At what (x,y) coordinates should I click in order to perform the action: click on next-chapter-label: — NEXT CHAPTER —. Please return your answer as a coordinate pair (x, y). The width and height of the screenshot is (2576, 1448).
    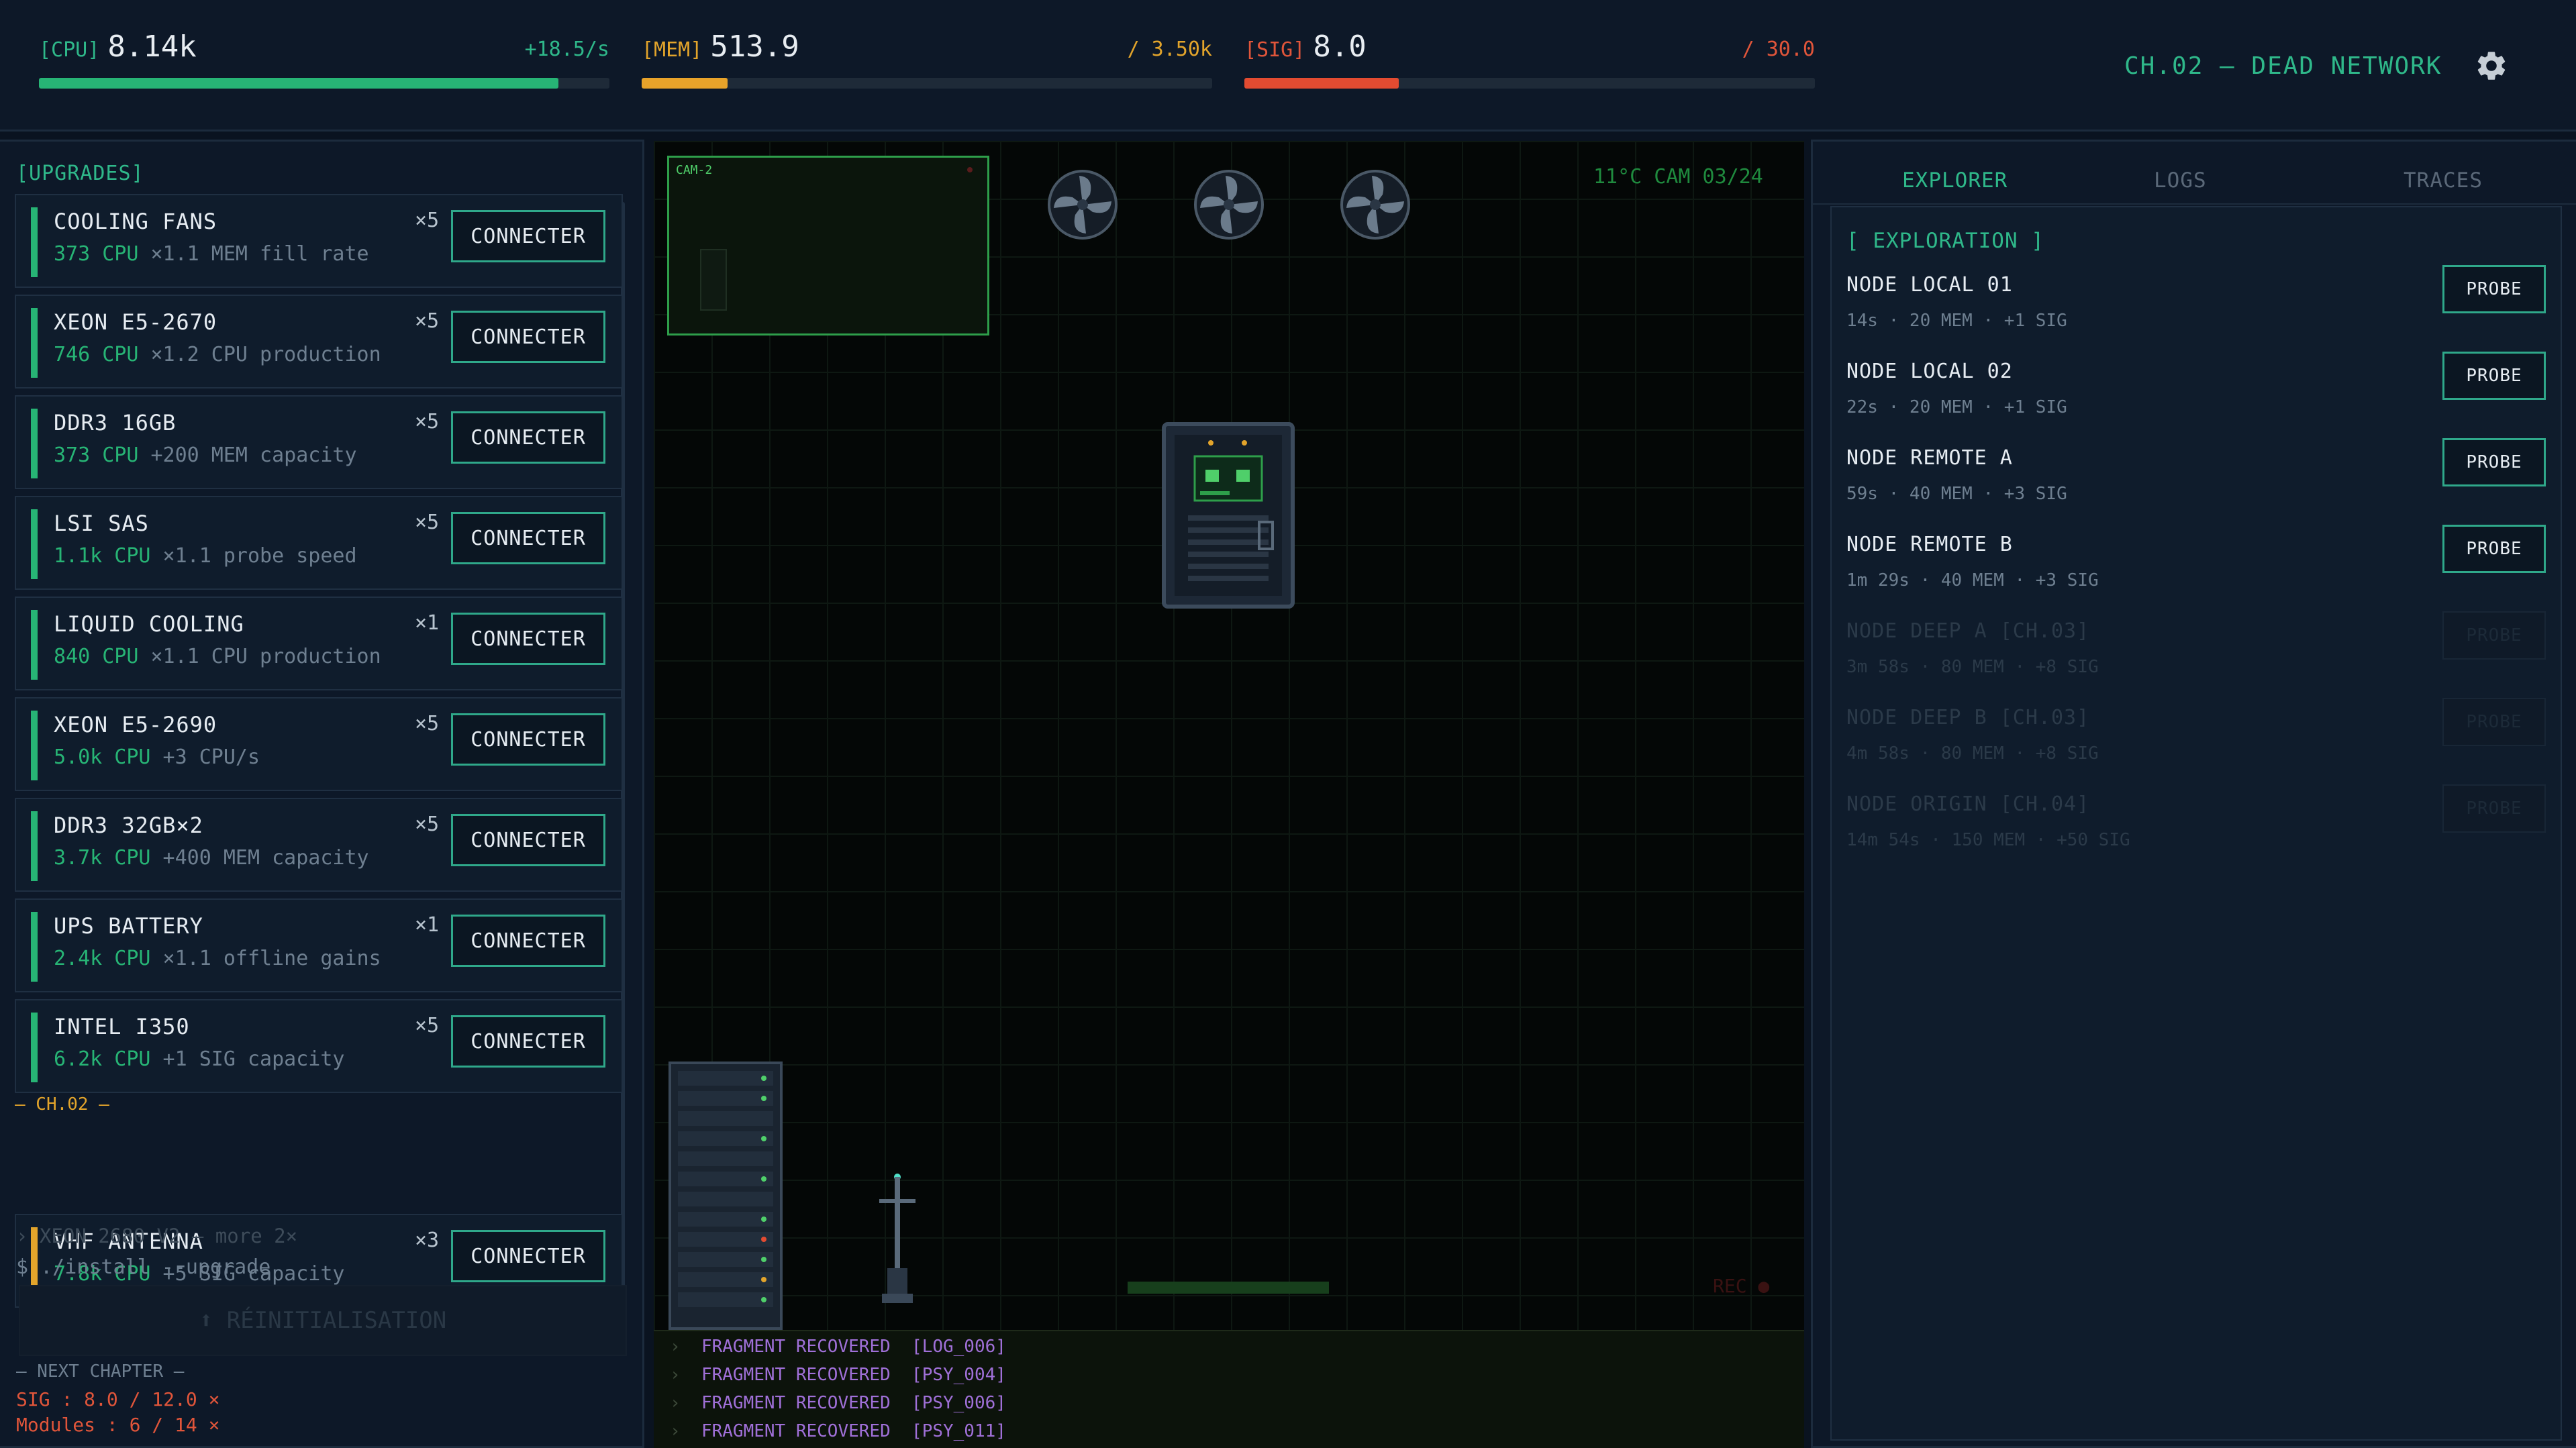
    Looking at the image, I should click on (100, 1371).